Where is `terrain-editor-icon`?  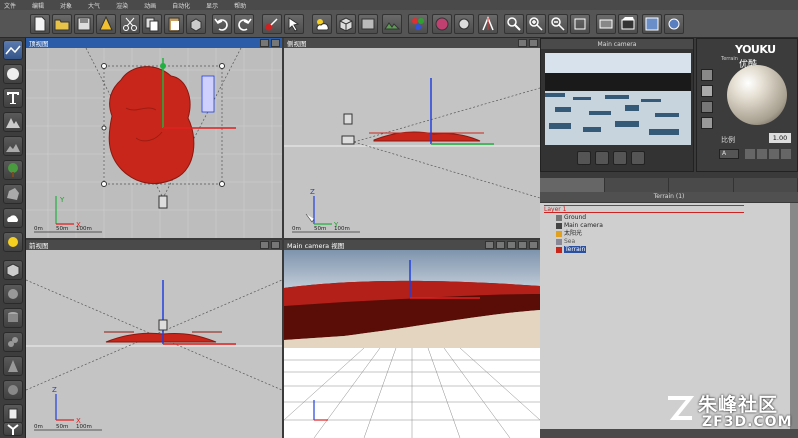
terrain-editor-icon is located at coordinates (392, 24).